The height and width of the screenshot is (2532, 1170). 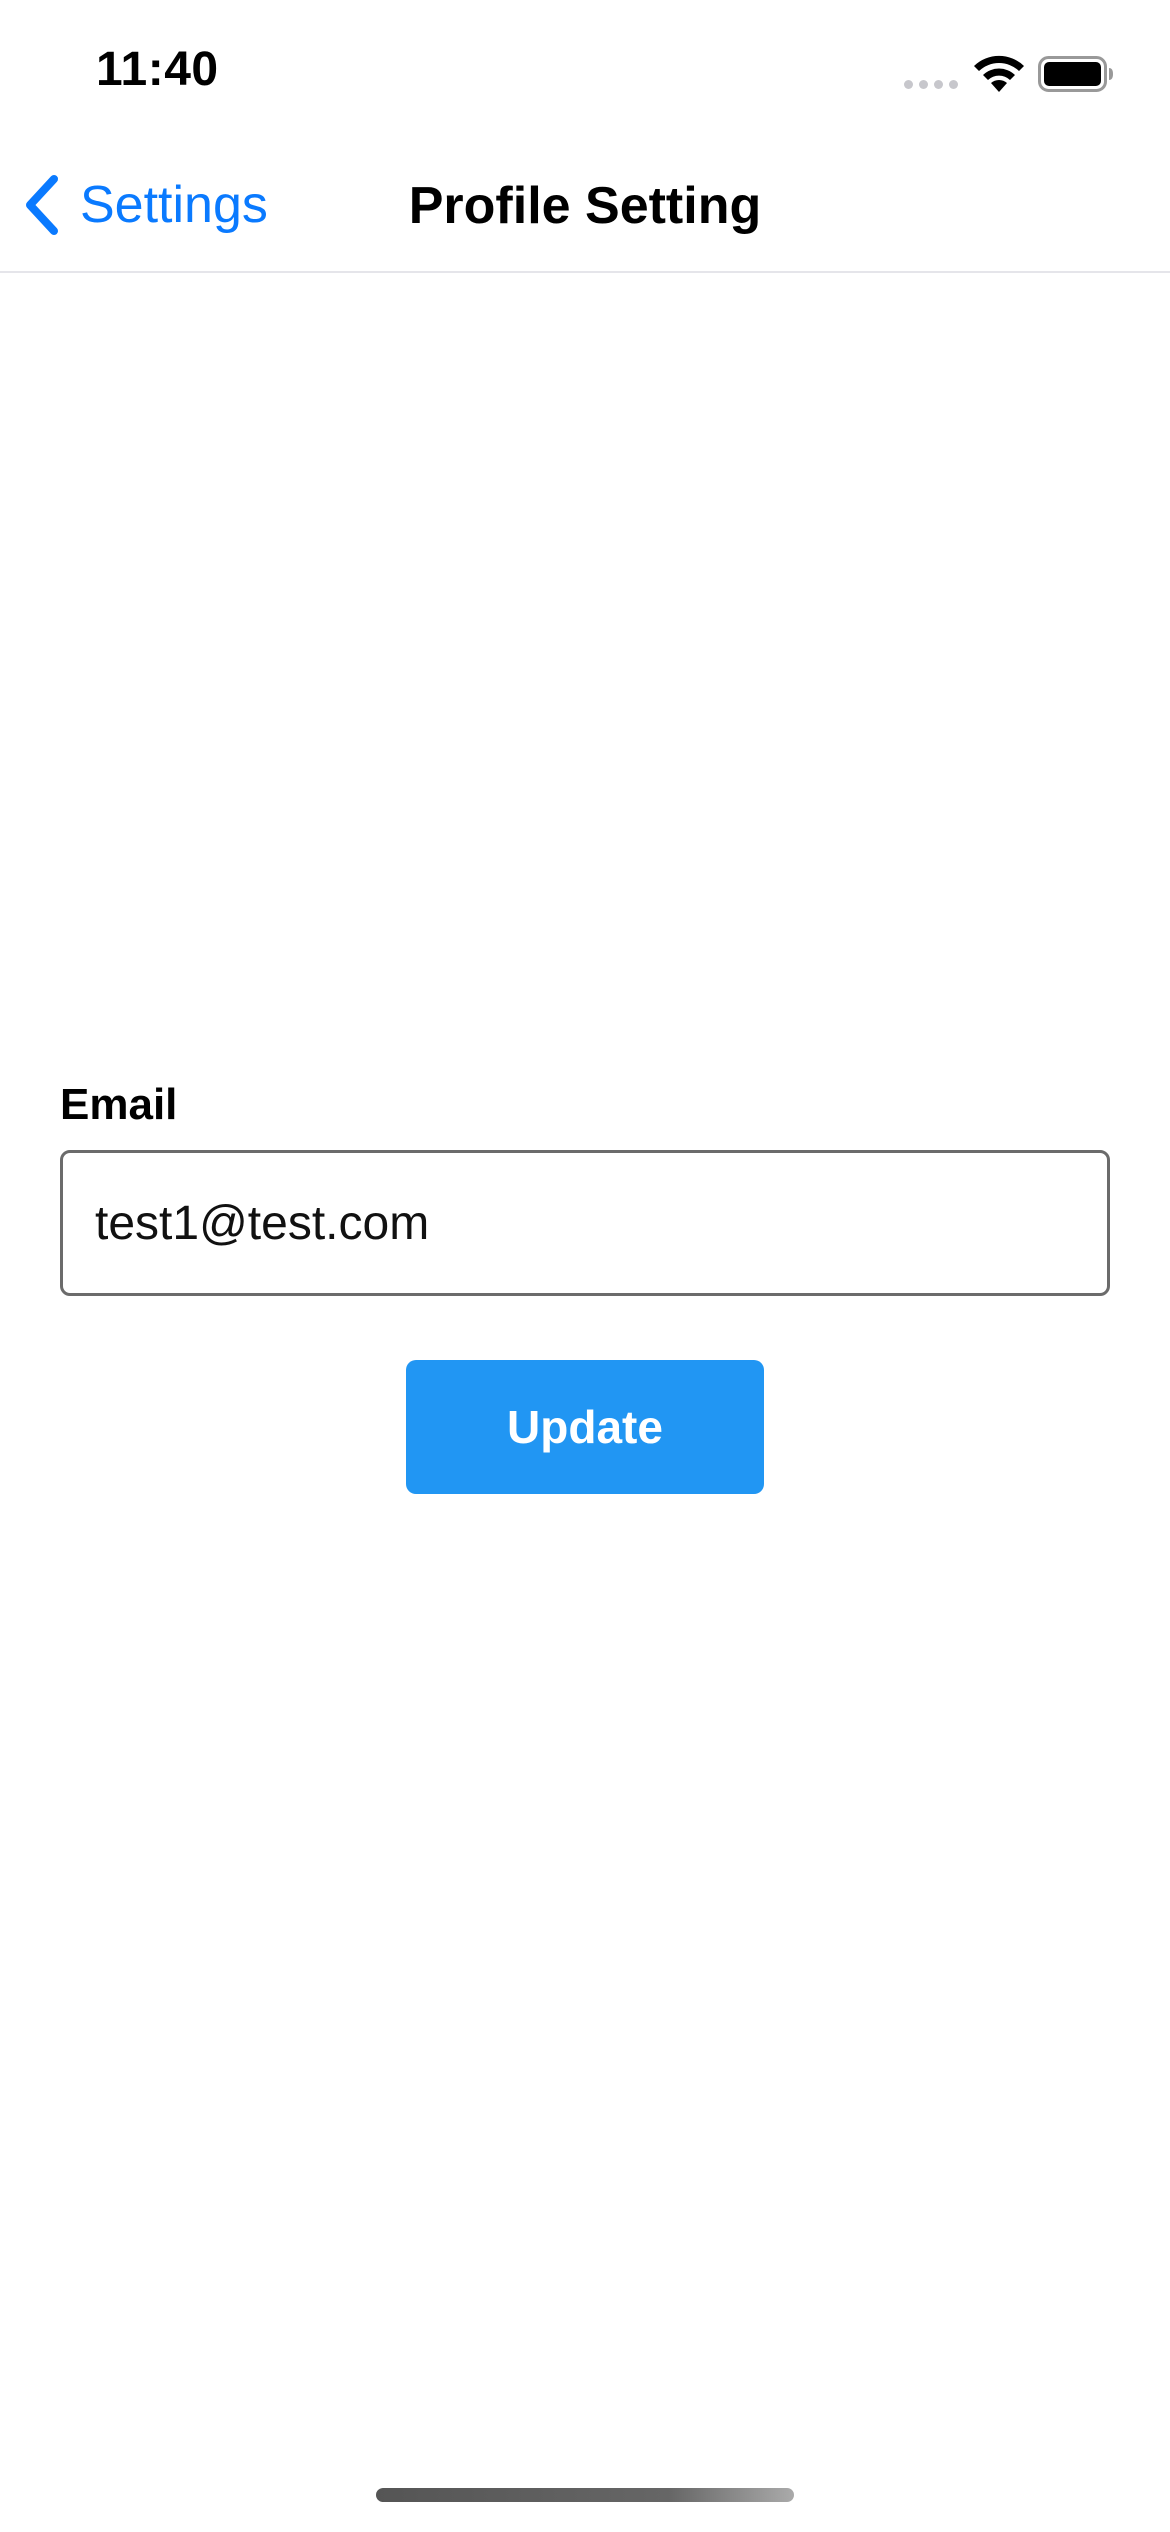 I want to click on cellular-signal-icon, so click(x=931, y=84).